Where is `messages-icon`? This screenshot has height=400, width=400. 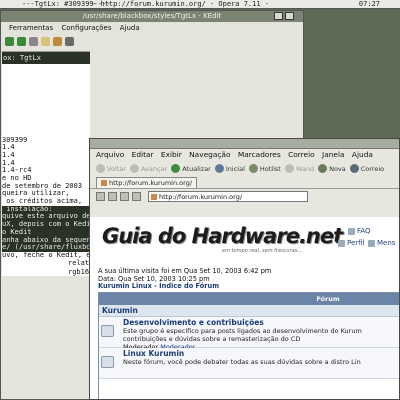 messages-icon is located at coordinates (371, 243).